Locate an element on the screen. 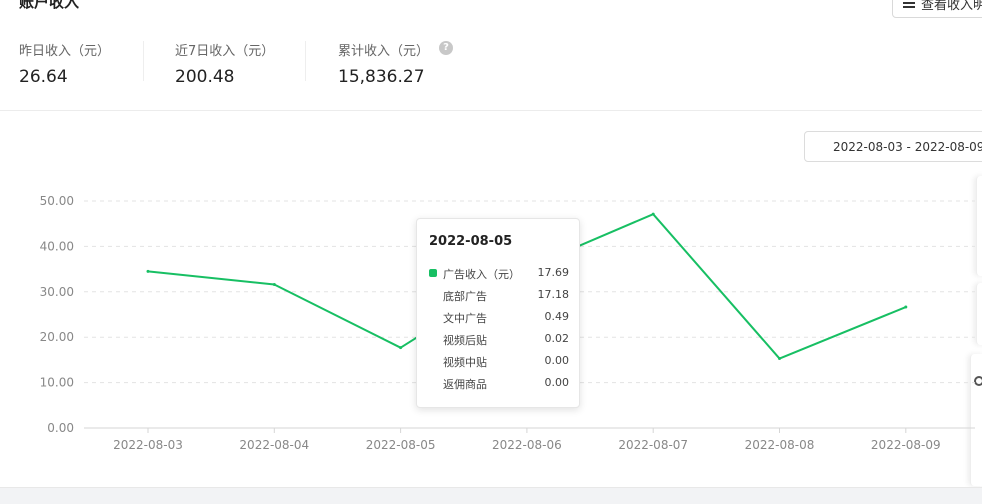 Image resolution: width=982 pixels, height=504 pixels. tooltip-row-value: 17.69 is located at coordinates (553, 272).